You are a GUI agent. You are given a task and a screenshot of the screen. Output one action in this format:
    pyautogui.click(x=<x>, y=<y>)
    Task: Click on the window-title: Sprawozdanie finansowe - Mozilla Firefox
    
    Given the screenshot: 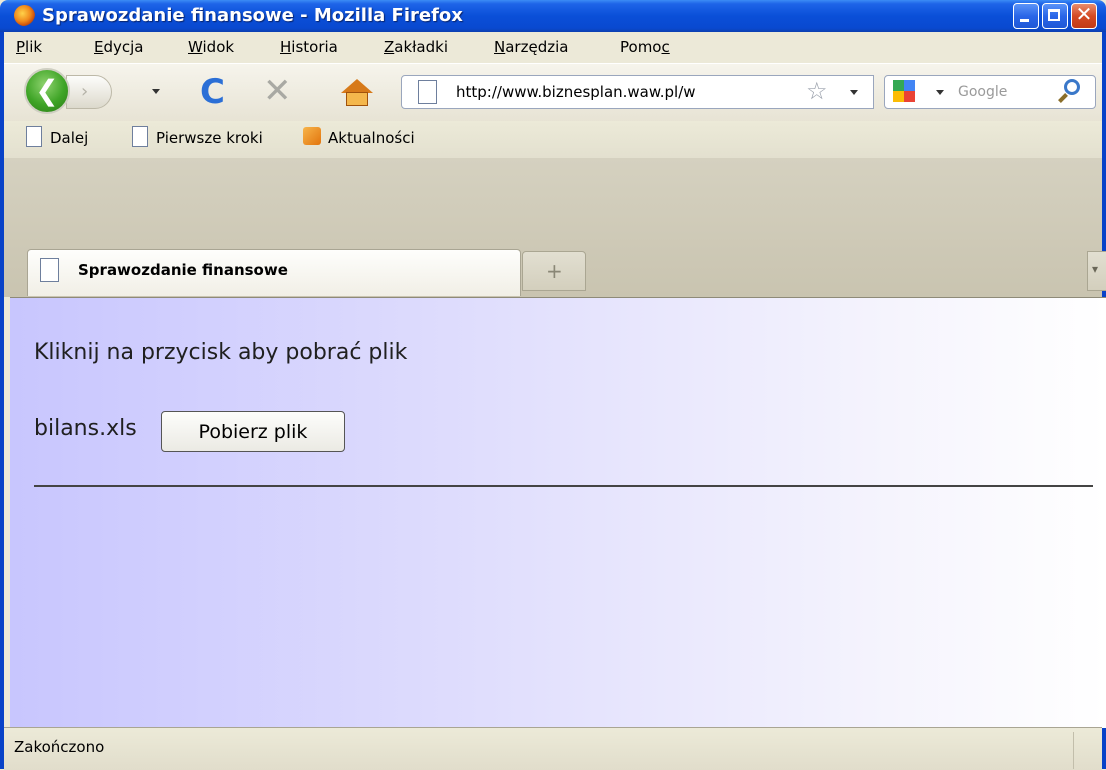 What is the action you would take?
    pyautogui.click(x=252, y=15)
    